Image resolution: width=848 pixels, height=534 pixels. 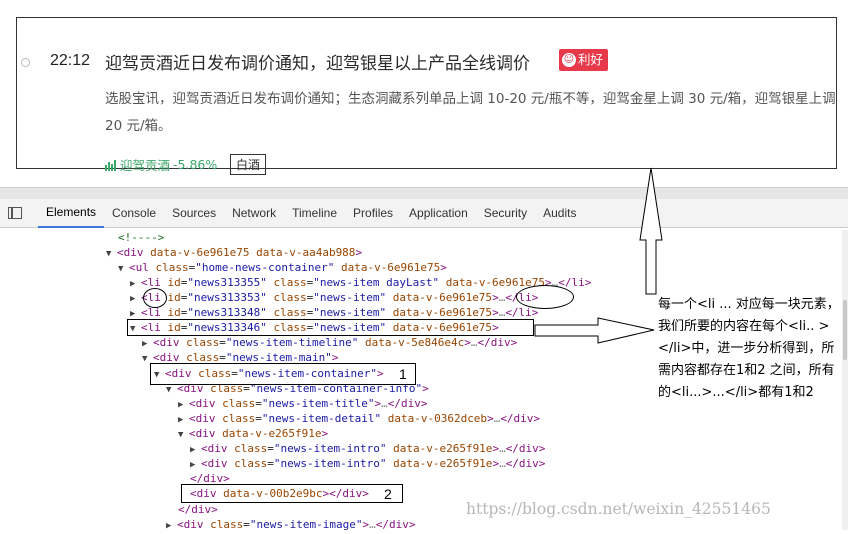 What do you see at coordinates (618, 509) in the screenshot?
I see `watermark: https://blog.csdn.net/weixin_42551465` at bounding box center [618, 509].